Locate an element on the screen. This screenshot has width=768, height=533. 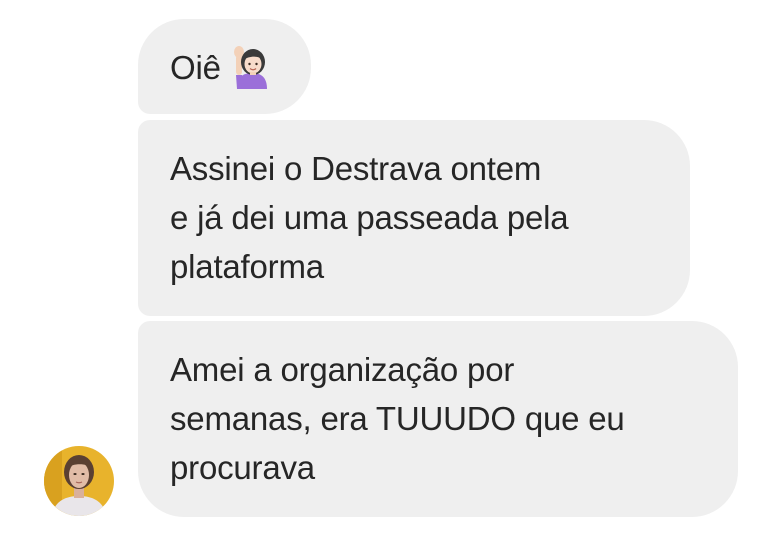
woman-profile-photo-icon is located at coordinates (79, 481).